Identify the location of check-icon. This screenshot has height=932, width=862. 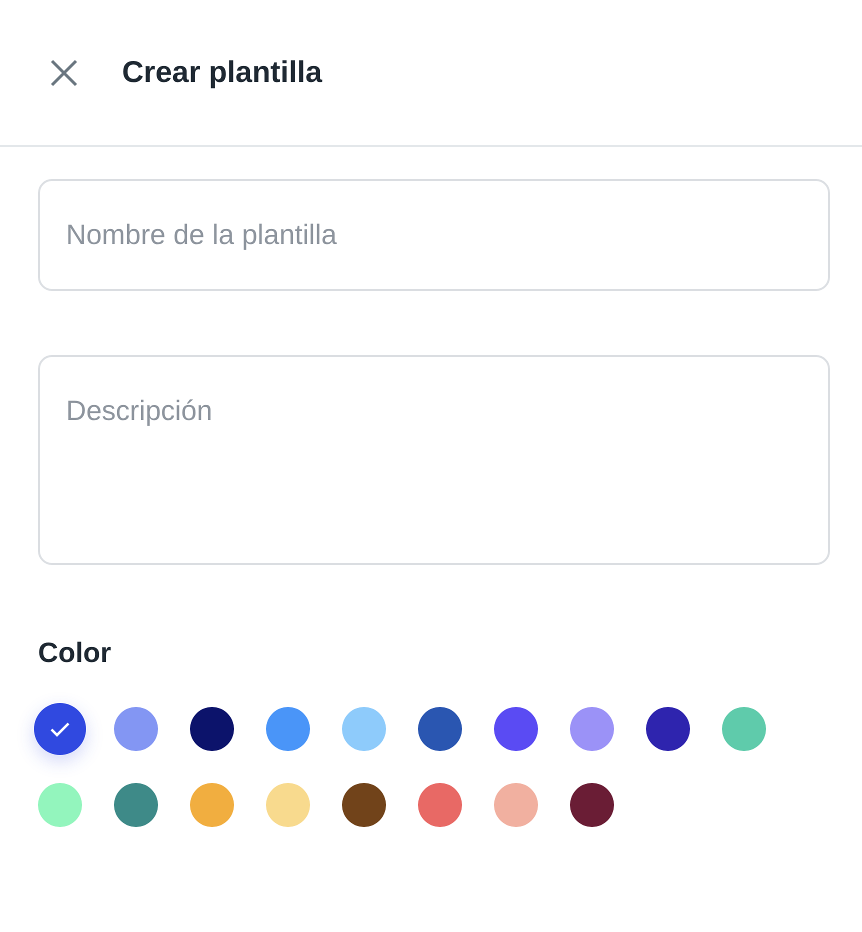
(60, 729).